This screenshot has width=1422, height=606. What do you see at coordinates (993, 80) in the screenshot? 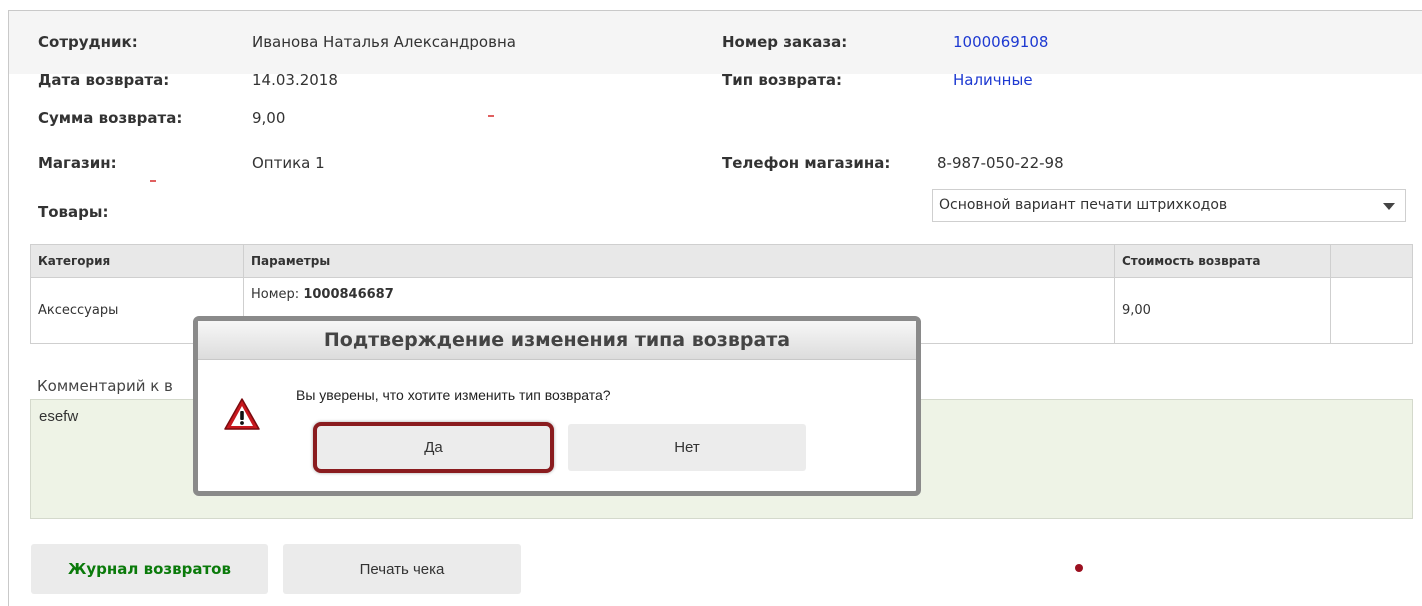
I see `return-type-link: Наличные` at bounding box center [993, 80].